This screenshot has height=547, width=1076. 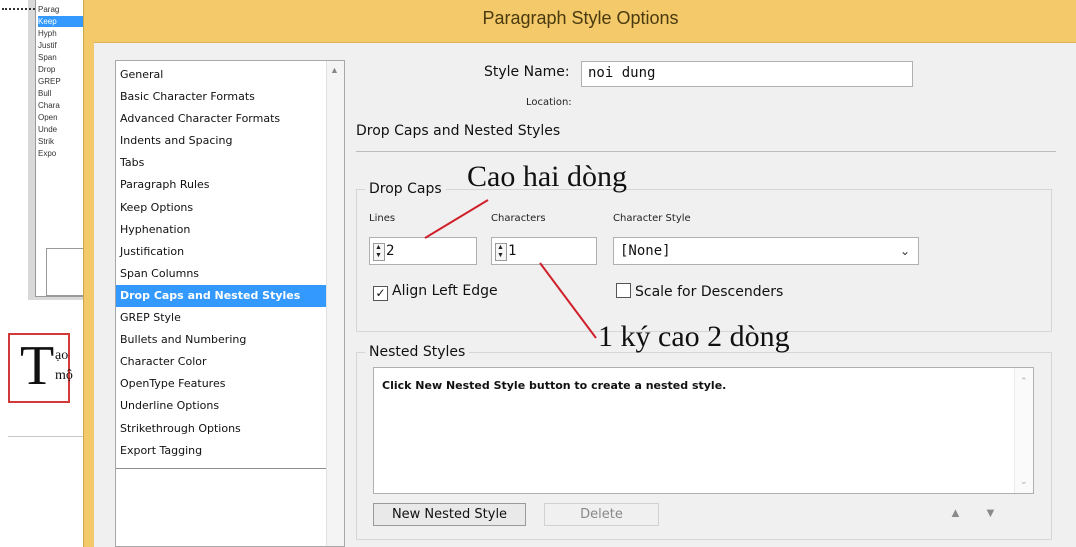 What do you see at coordinates (568, 300) in the screenshot?
I see `annotation-line-characters` at bounding box center [568, 300].